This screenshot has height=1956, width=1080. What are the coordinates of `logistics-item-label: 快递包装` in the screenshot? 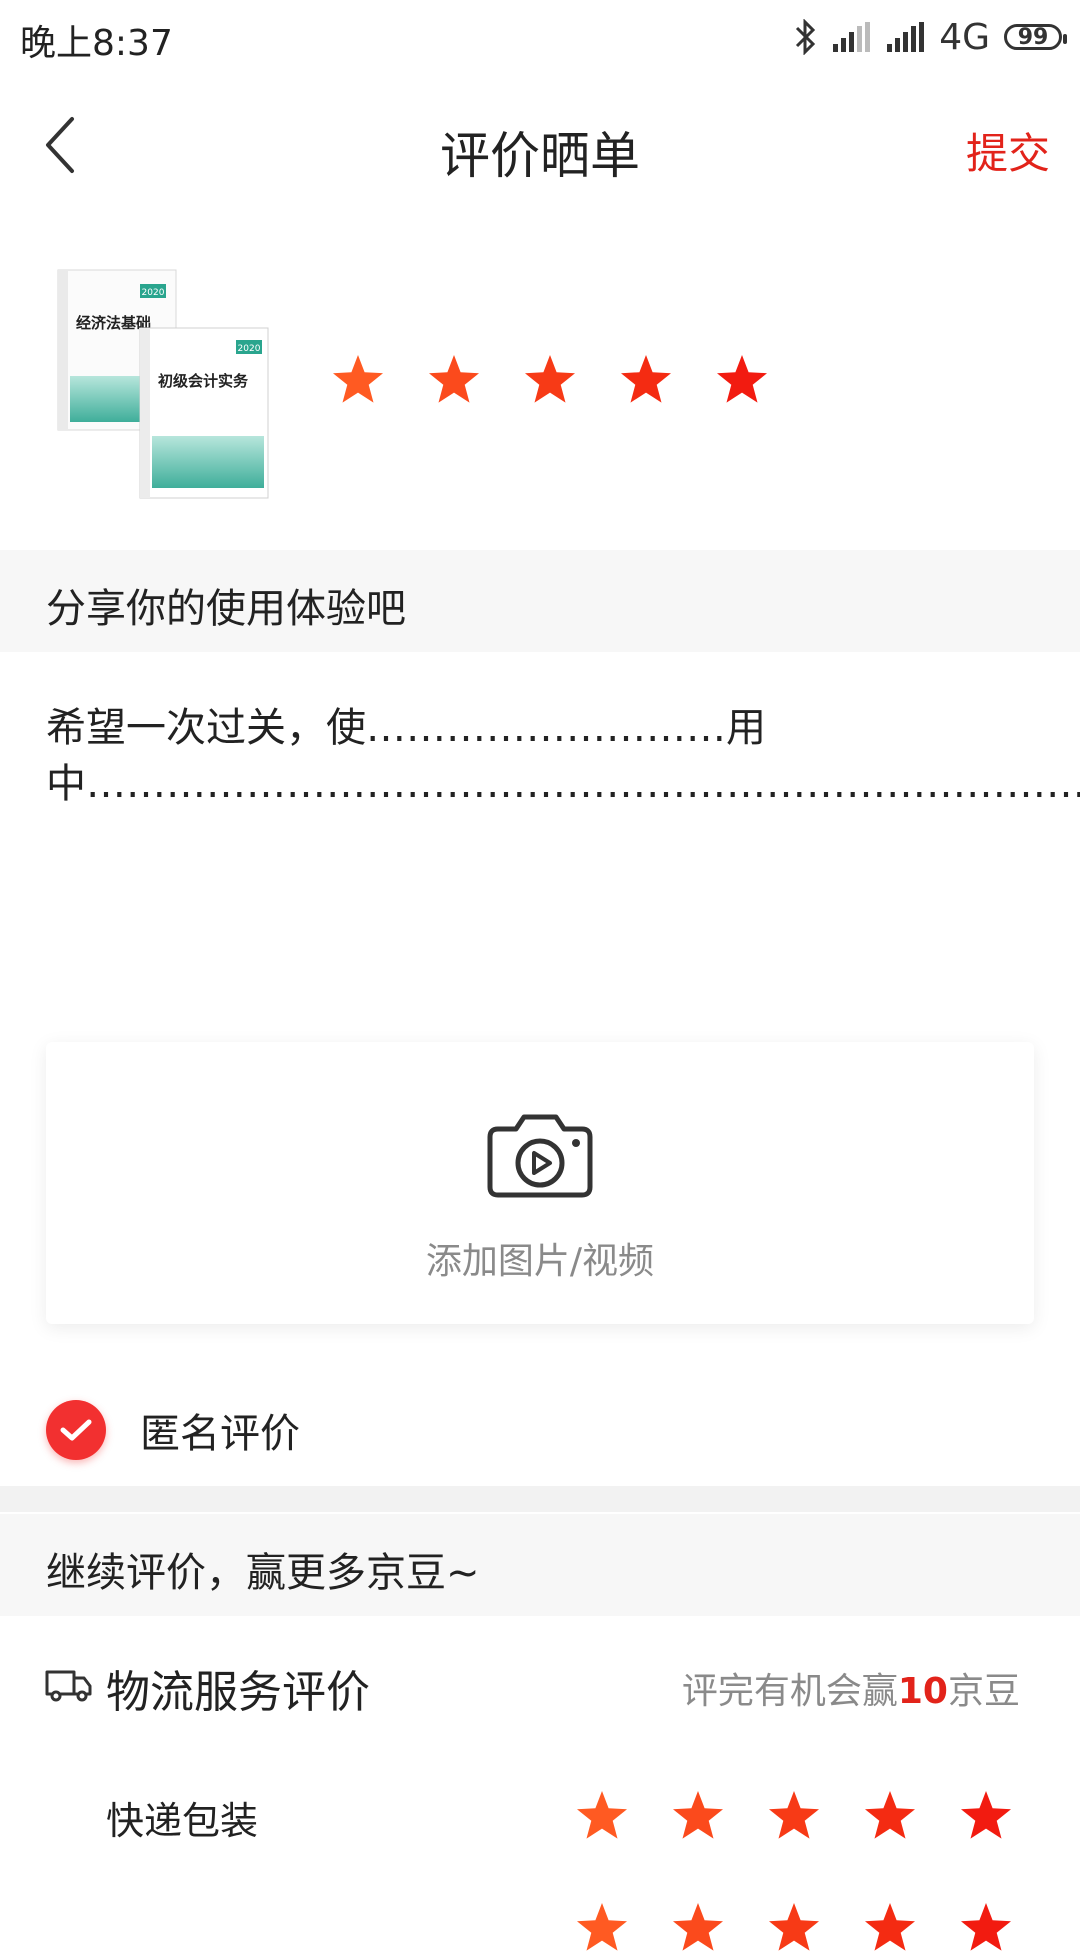 It's located at (182, 1821).